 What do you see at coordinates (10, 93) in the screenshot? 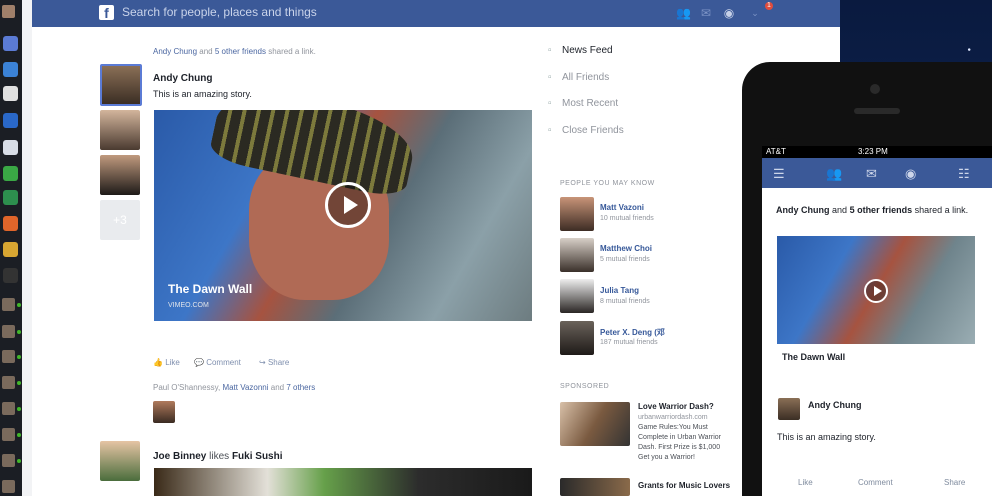
I see `events-icon` at bounding box center [10, 93].